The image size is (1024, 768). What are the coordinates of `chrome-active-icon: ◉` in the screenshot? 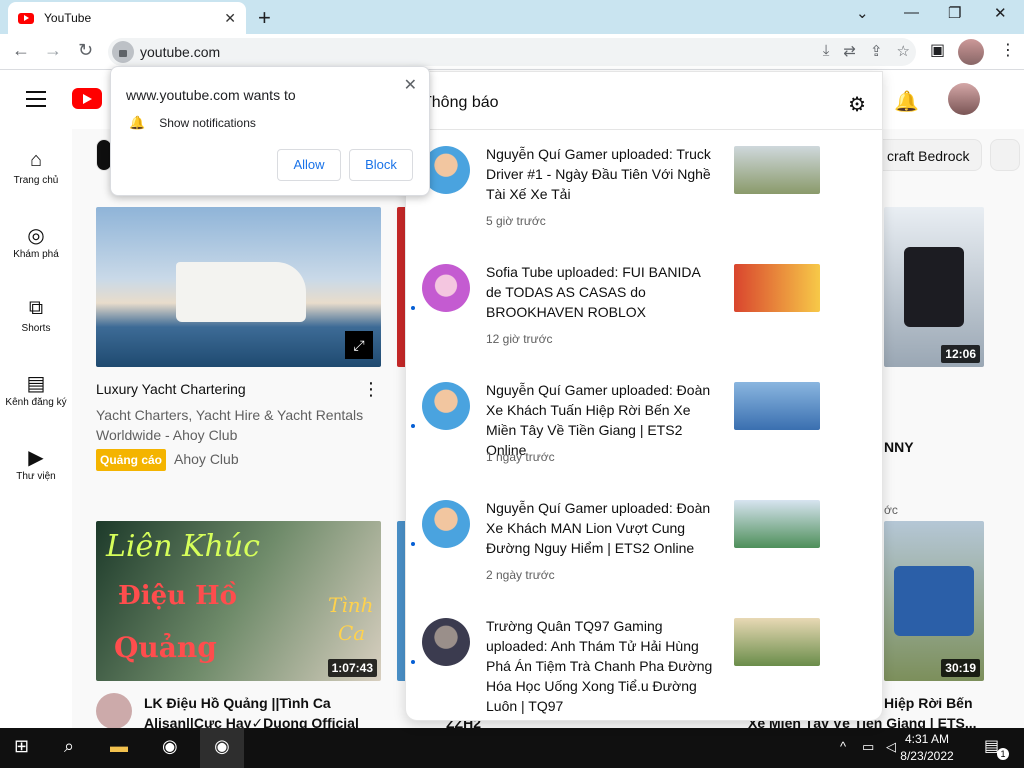 It's located at (222, 748).